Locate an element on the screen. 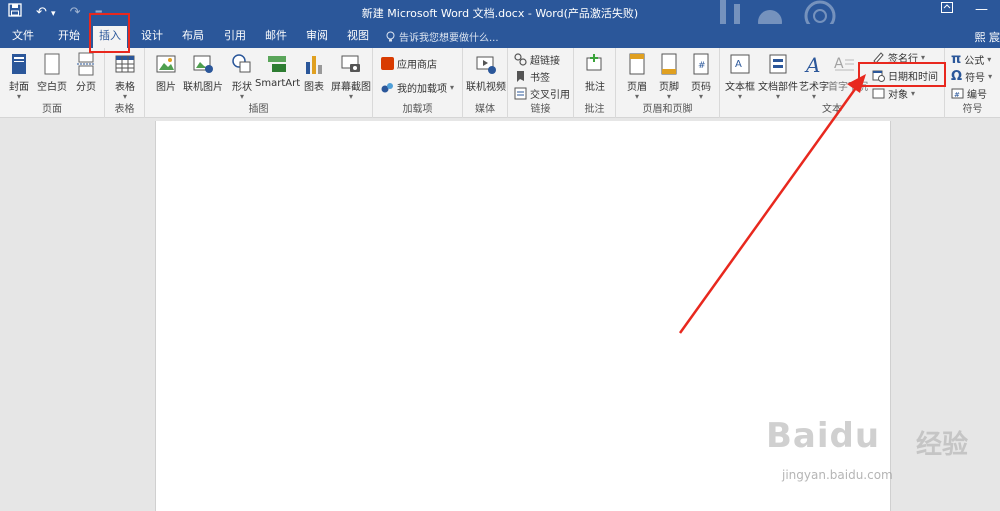 This screenshot has height=511, width=1000. wordart-icon: A is located at coordinates (812, 64).